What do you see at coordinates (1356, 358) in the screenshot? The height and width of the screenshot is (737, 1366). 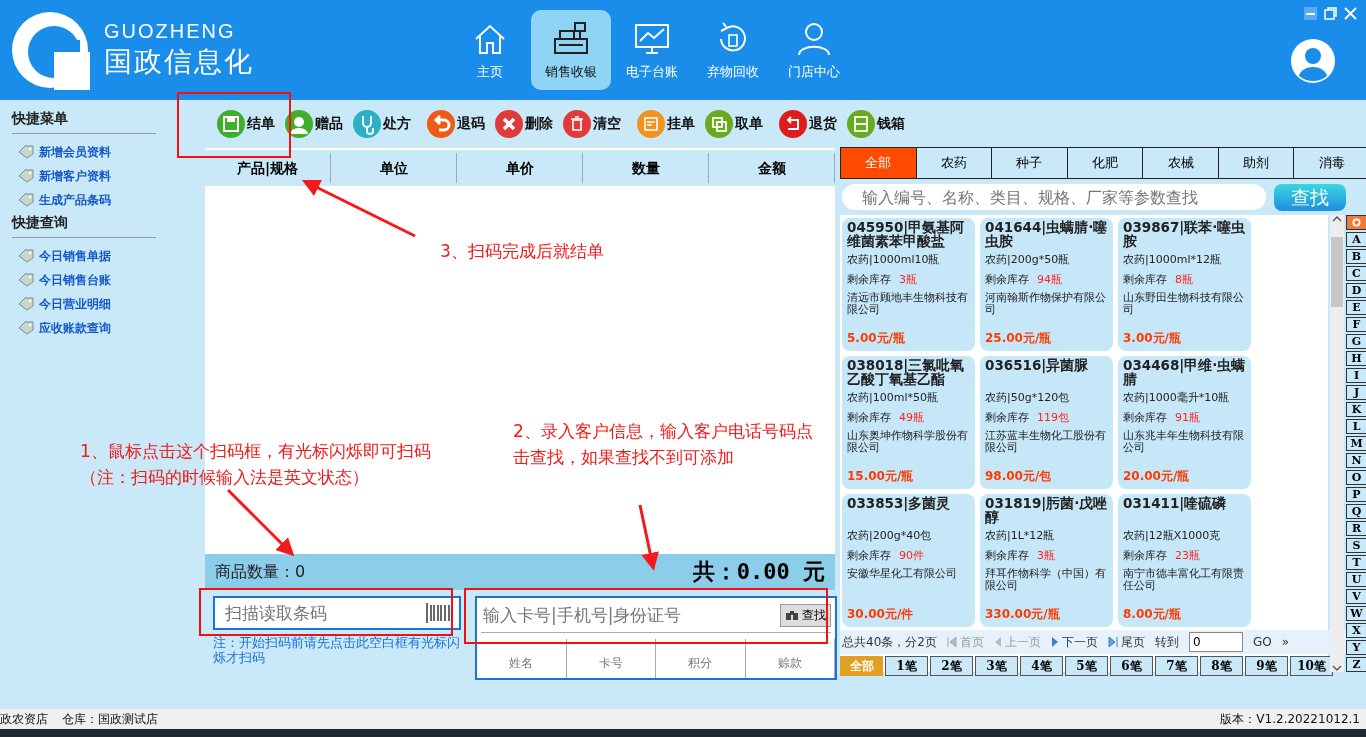 I see `letter-button: H` at bounding box center [1356, 358].